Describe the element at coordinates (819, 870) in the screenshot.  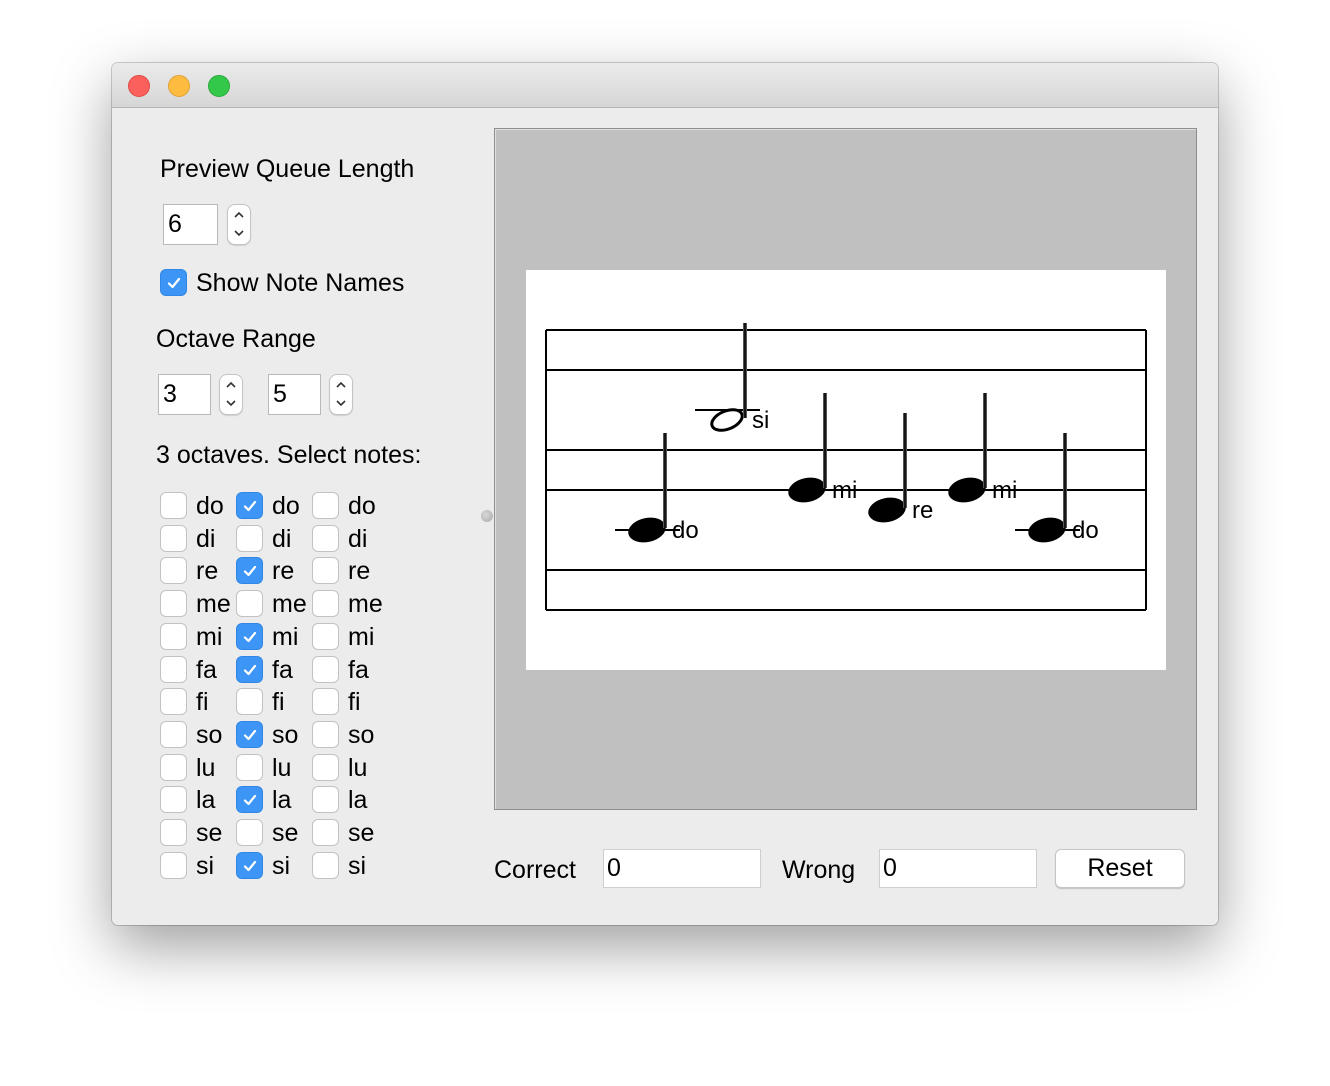
I see `wrong-label: Wrong` at that location.